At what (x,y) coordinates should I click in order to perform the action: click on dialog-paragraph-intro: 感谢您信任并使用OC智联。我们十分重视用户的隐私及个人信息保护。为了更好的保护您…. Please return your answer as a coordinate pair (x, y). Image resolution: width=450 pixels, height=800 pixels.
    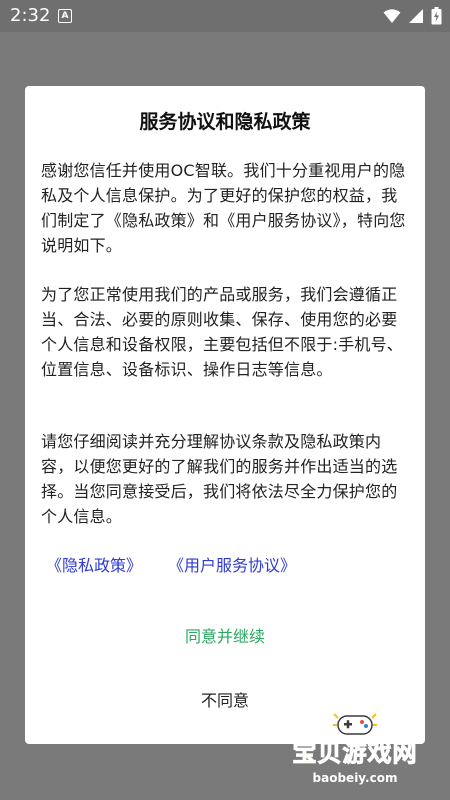
    Looking at the image, I should click on (223, 208).